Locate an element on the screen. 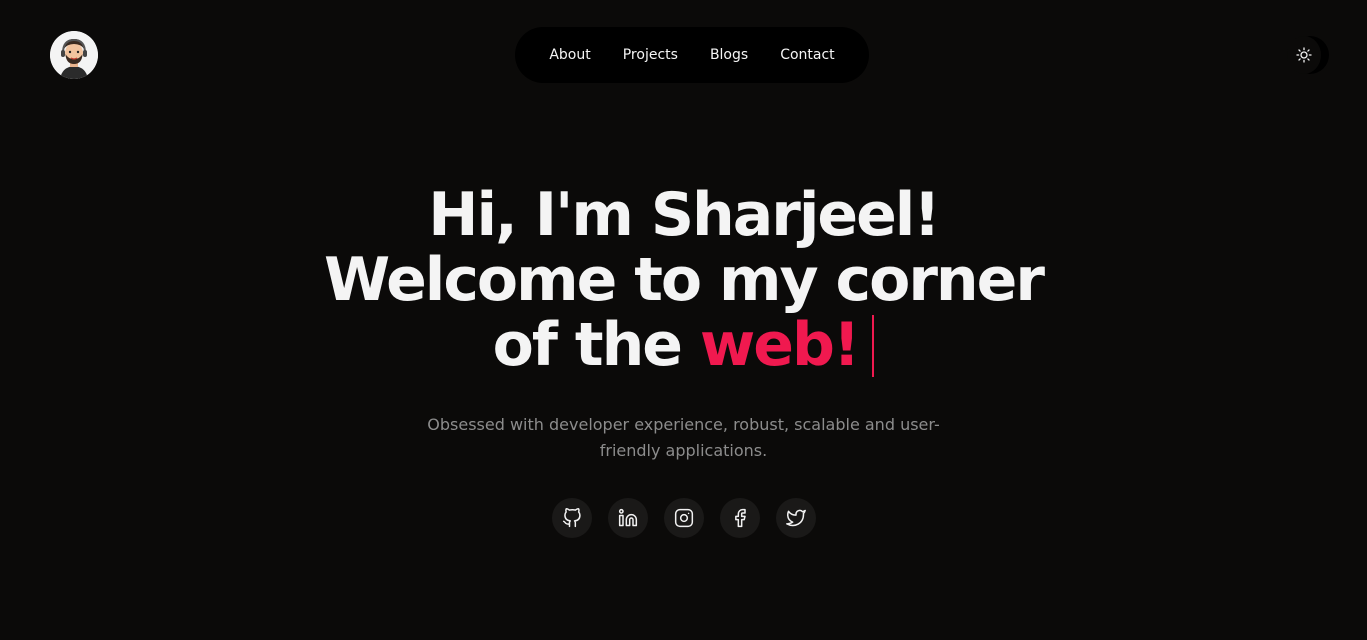 The image size is (1367, 640). instagram-icon is located at coordinates (683, 518).